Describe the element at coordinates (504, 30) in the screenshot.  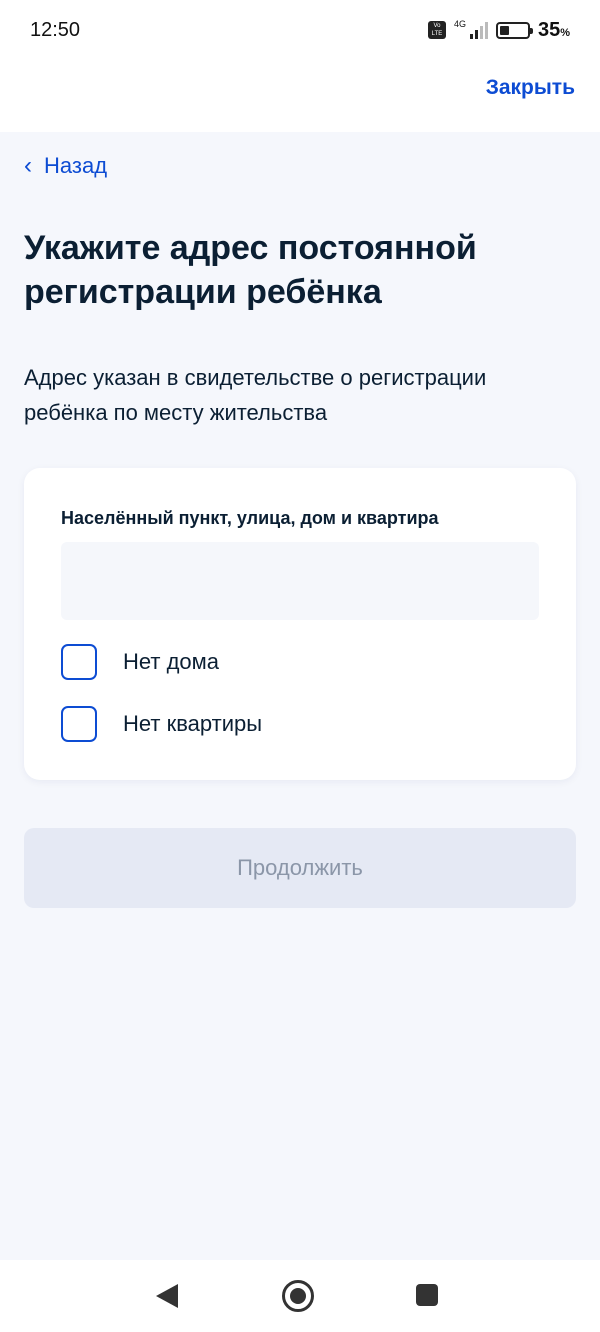
I see `battery-fill` at that location.